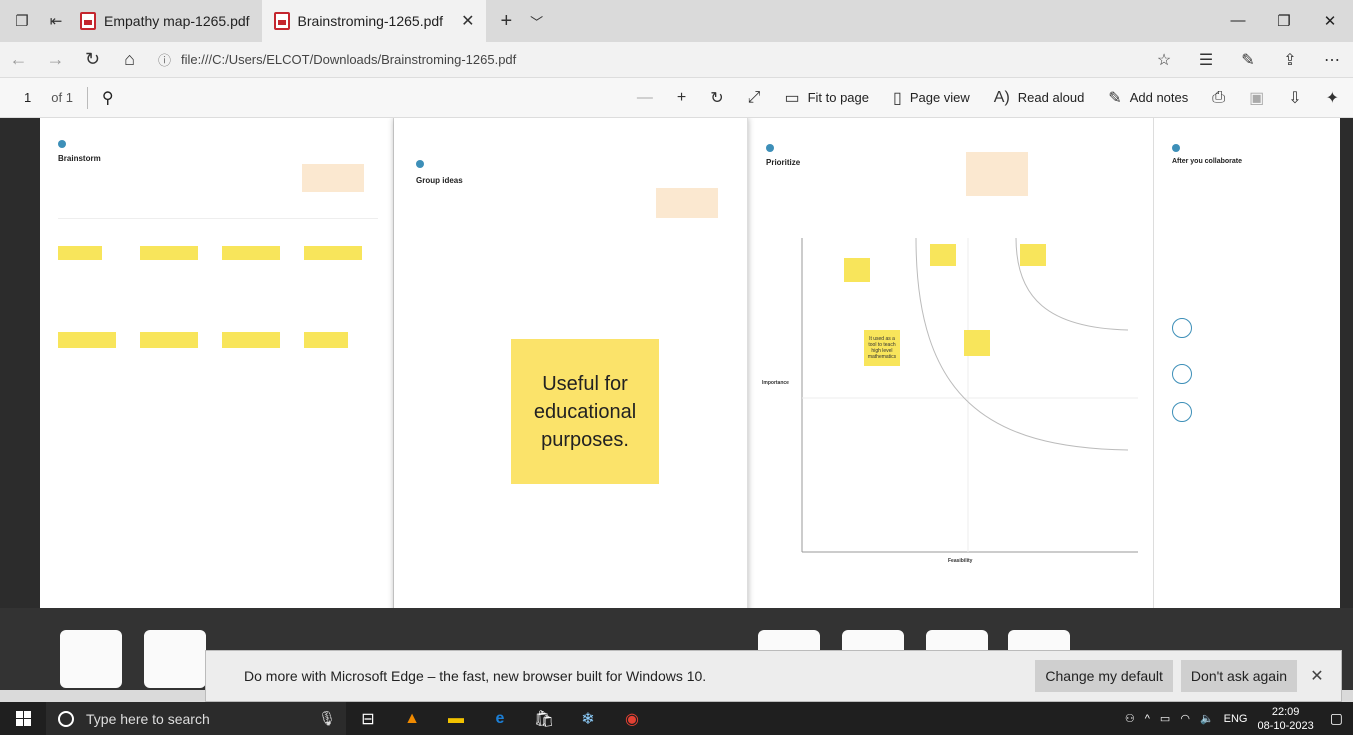 The image size is (1353, 735). I want to click on favorites-list-icon: ☰, so click(1206, 60).